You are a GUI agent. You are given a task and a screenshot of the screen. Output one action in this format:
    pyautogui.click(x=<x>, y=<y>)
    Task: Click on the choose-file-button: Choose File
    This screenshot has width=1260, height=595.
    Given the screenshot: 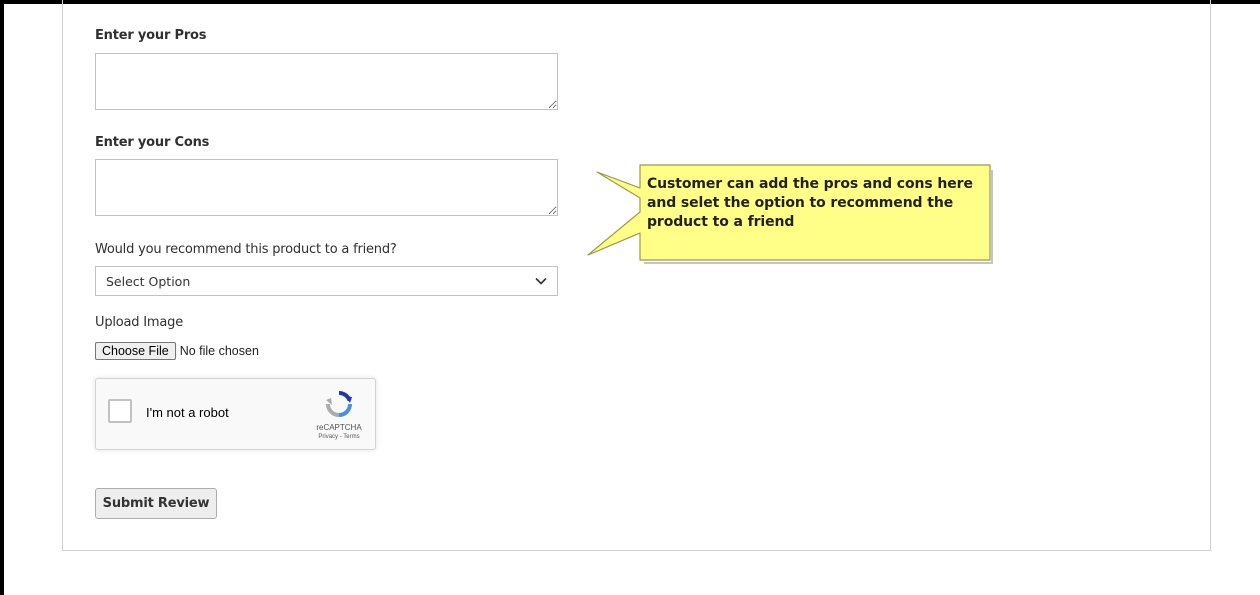 What is the action you would take?
    pyautogui.click(x=135, y=351)
    